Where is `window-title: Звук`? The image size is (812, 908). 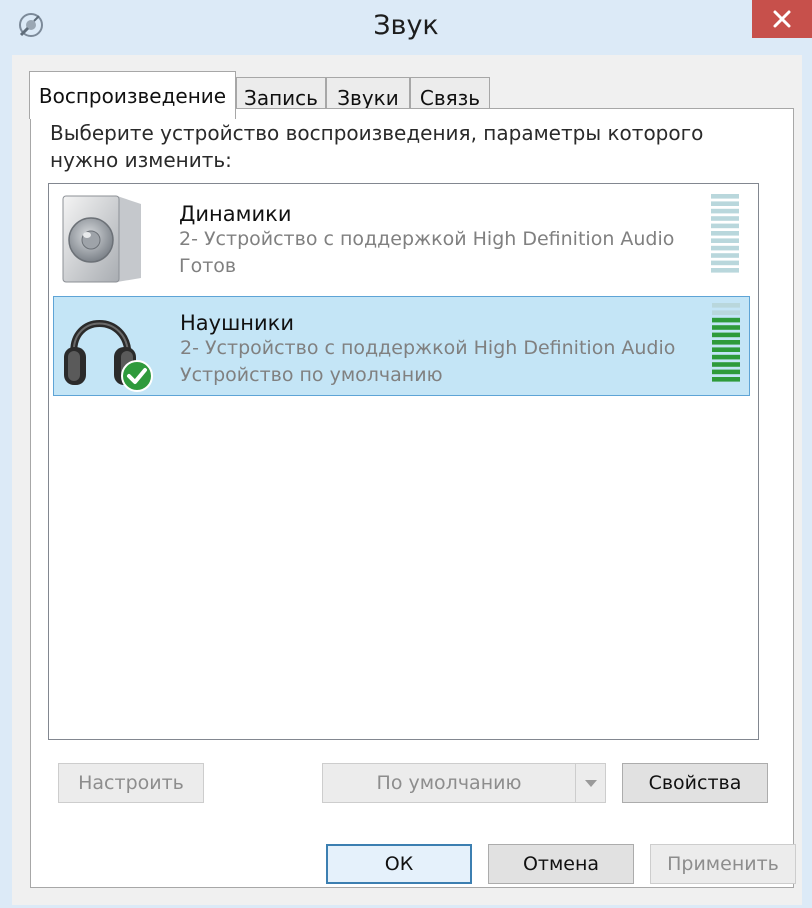
window-title: Звук is located at coordinates (406, 25).